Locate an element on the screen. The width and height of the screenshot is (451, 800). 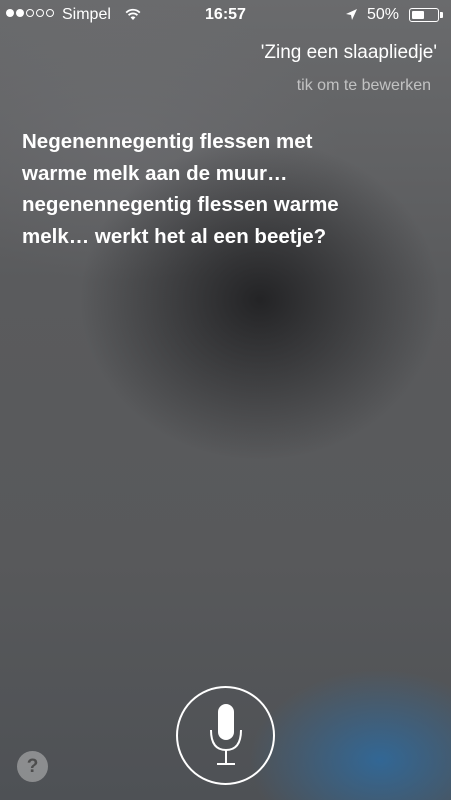
tap-to-edit-hint: tik om te bewerken is located at coordinates (364, 86).